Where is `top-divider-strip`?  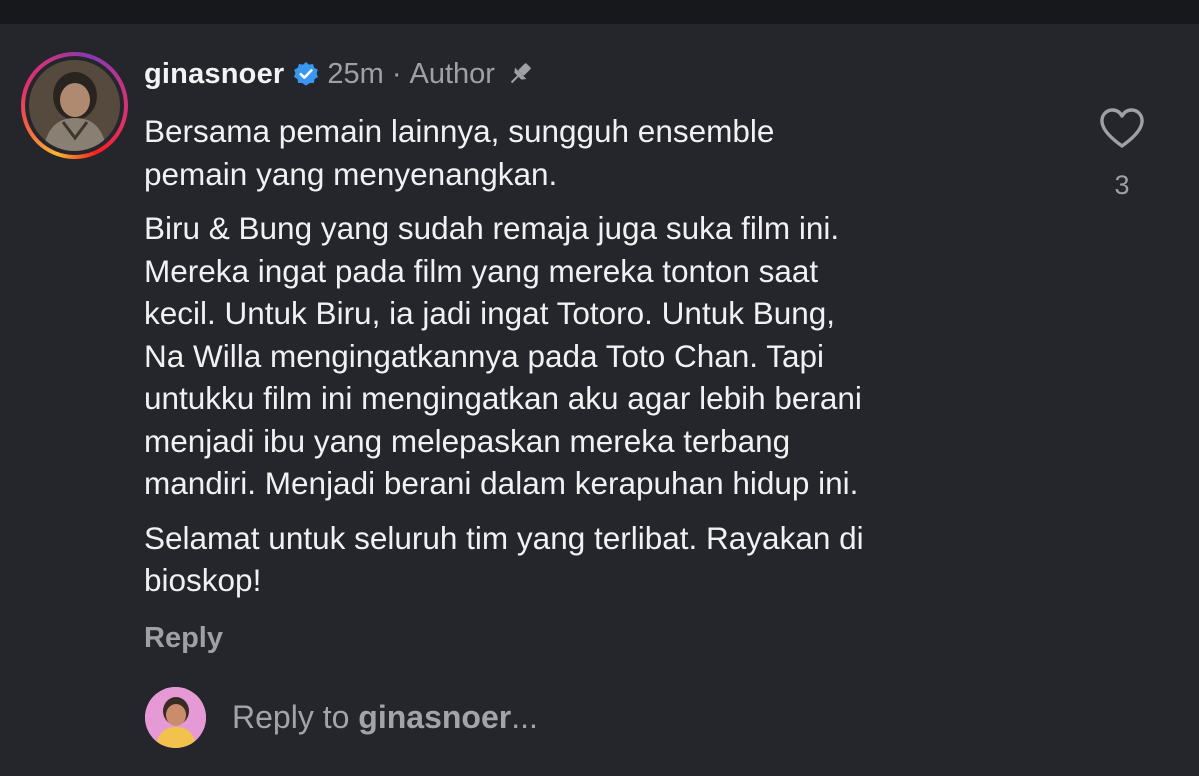 top-divider-strip is located at coordinates (599, 12).